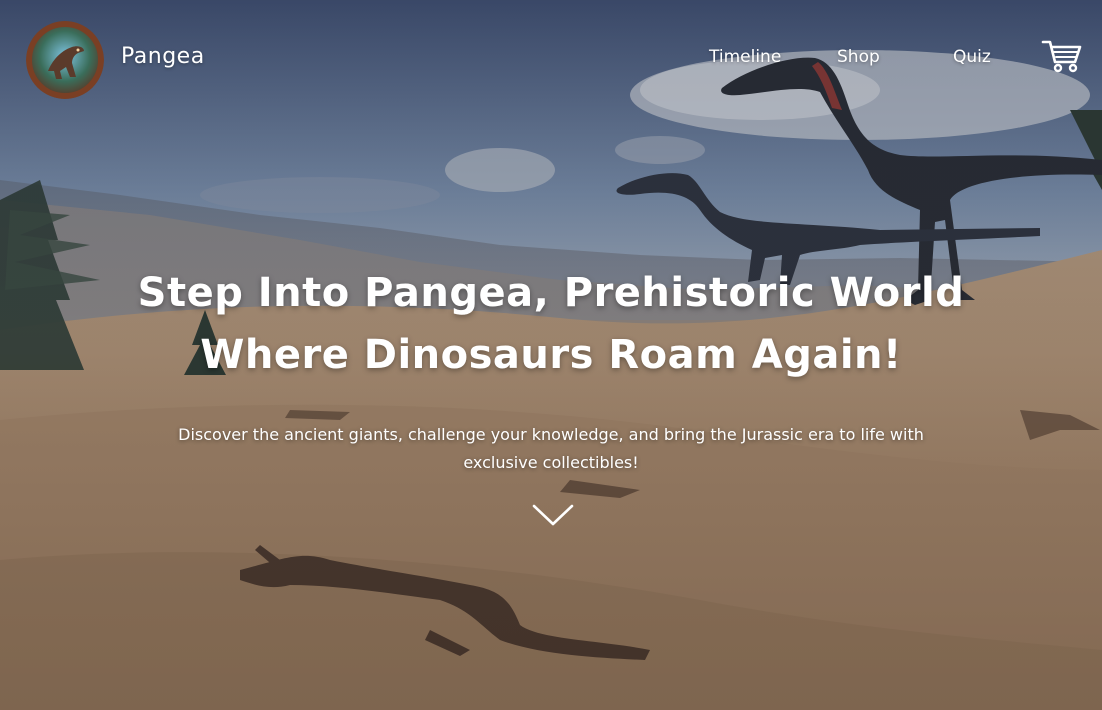 The width and height of the screenshot is (1102, 710). Describe the element at coordinates (551, 462) in the screenshot. I see `hero-subtitle-line-2: exclusive collectibles!` at that location.